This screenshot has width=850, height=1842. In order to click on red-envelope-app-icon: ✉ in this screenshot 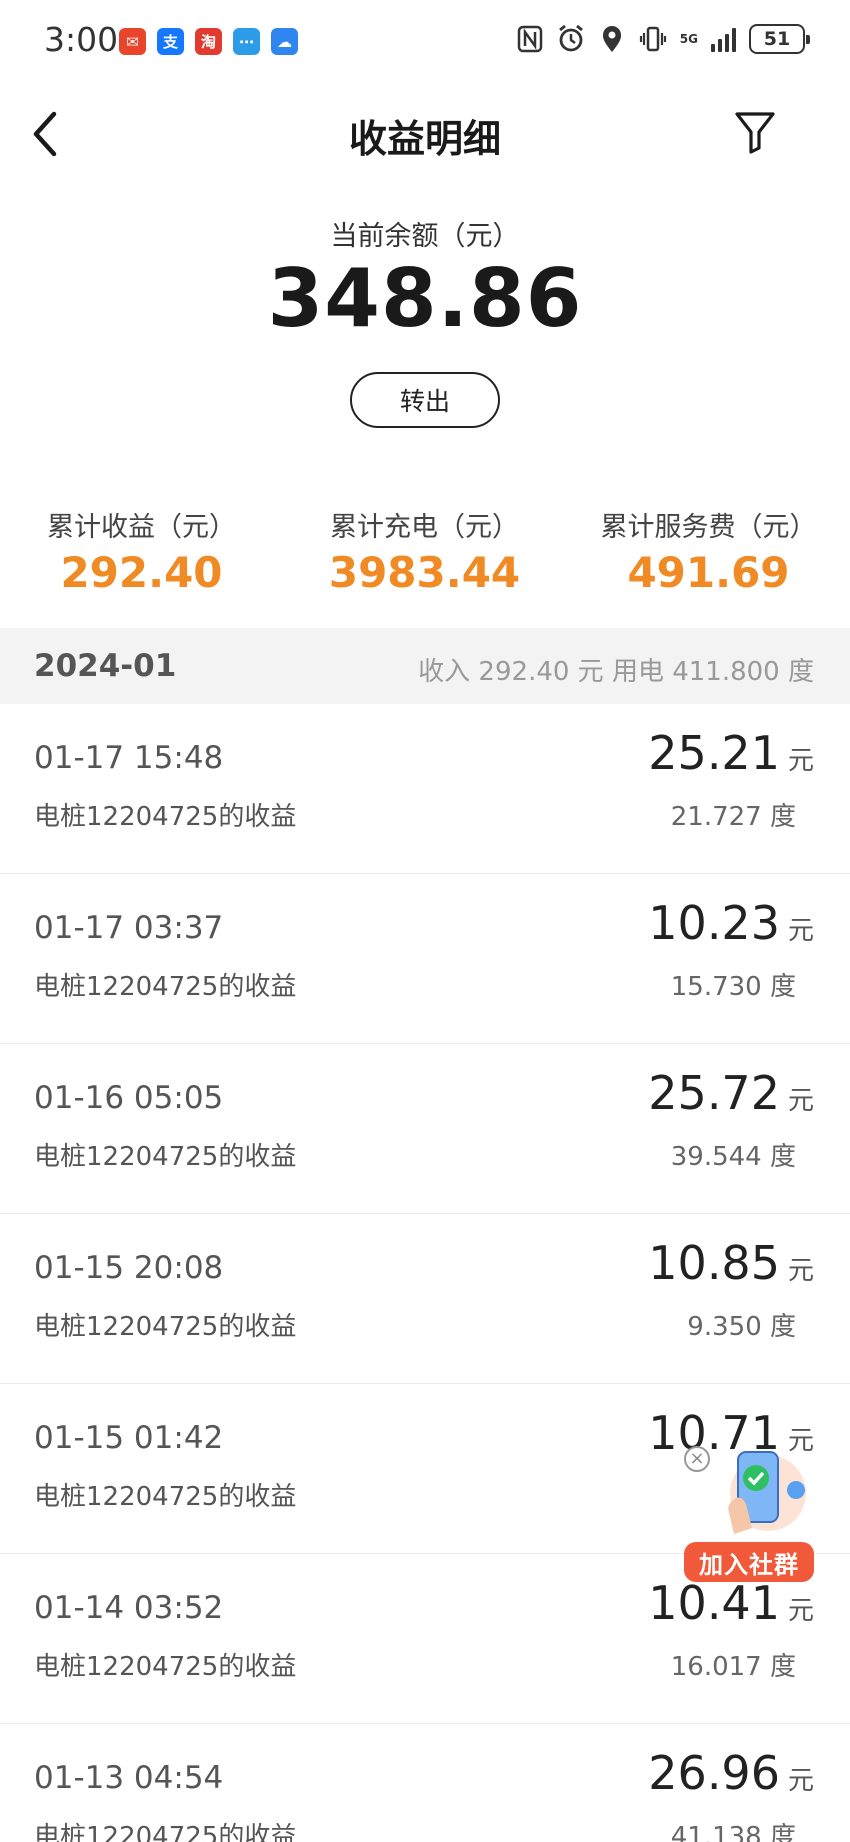, I will do `click(132, 41)`.